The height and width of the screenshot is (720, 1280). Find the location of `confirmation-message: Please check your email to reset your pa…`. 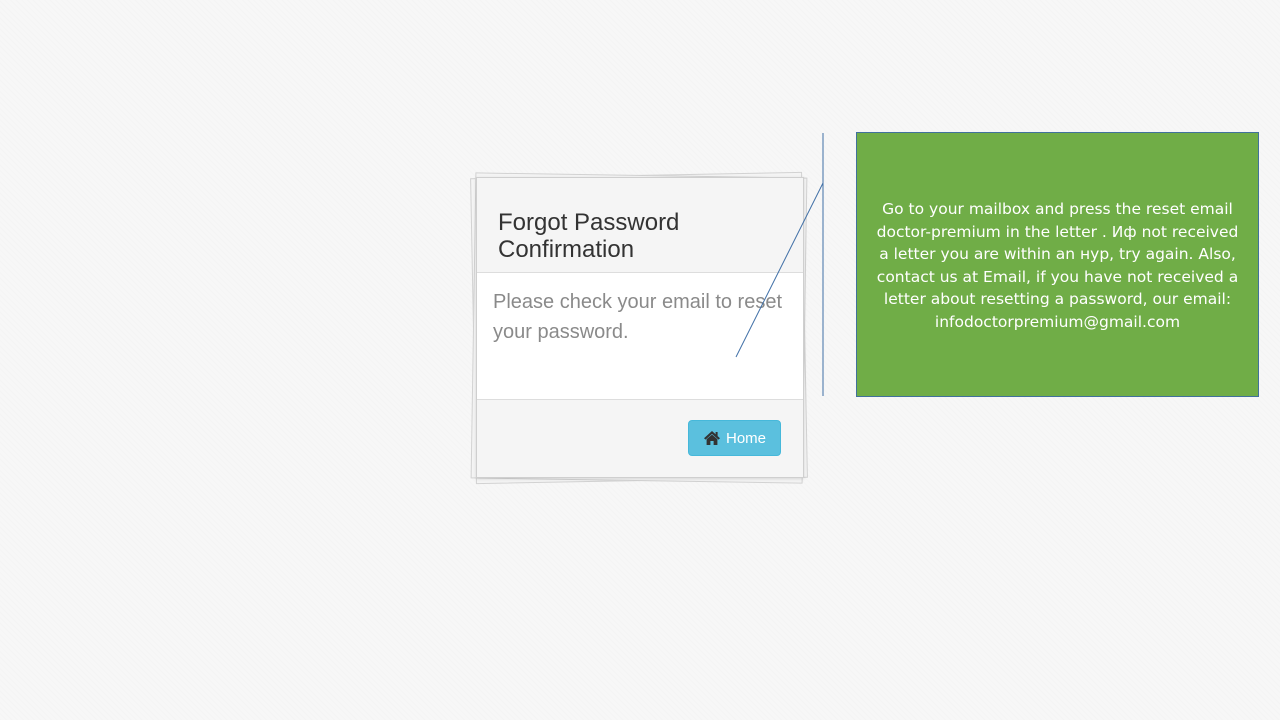

confirmation-message: Please check your email to reset your pa… is located at coordinates (638, 317).